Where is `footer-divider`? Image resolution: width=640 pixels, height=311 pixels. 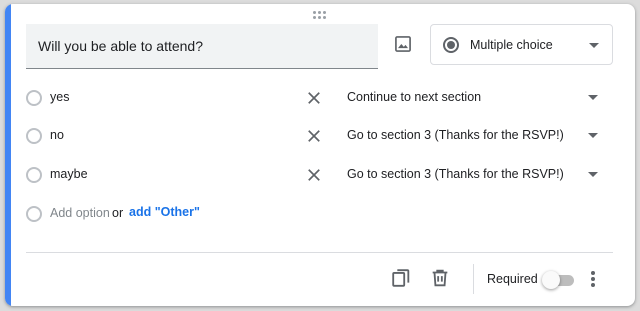
footer-divider is located at coordinates (319, 252).